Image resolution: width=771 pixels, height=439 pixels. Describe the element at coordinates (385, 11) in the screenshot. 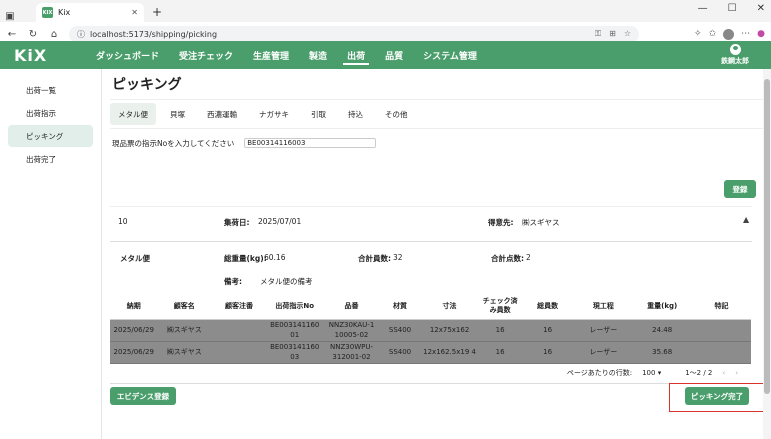

I see `browser-tabbar: ▣ KIX Kix ✕ + — ☐ ✕` at that location.